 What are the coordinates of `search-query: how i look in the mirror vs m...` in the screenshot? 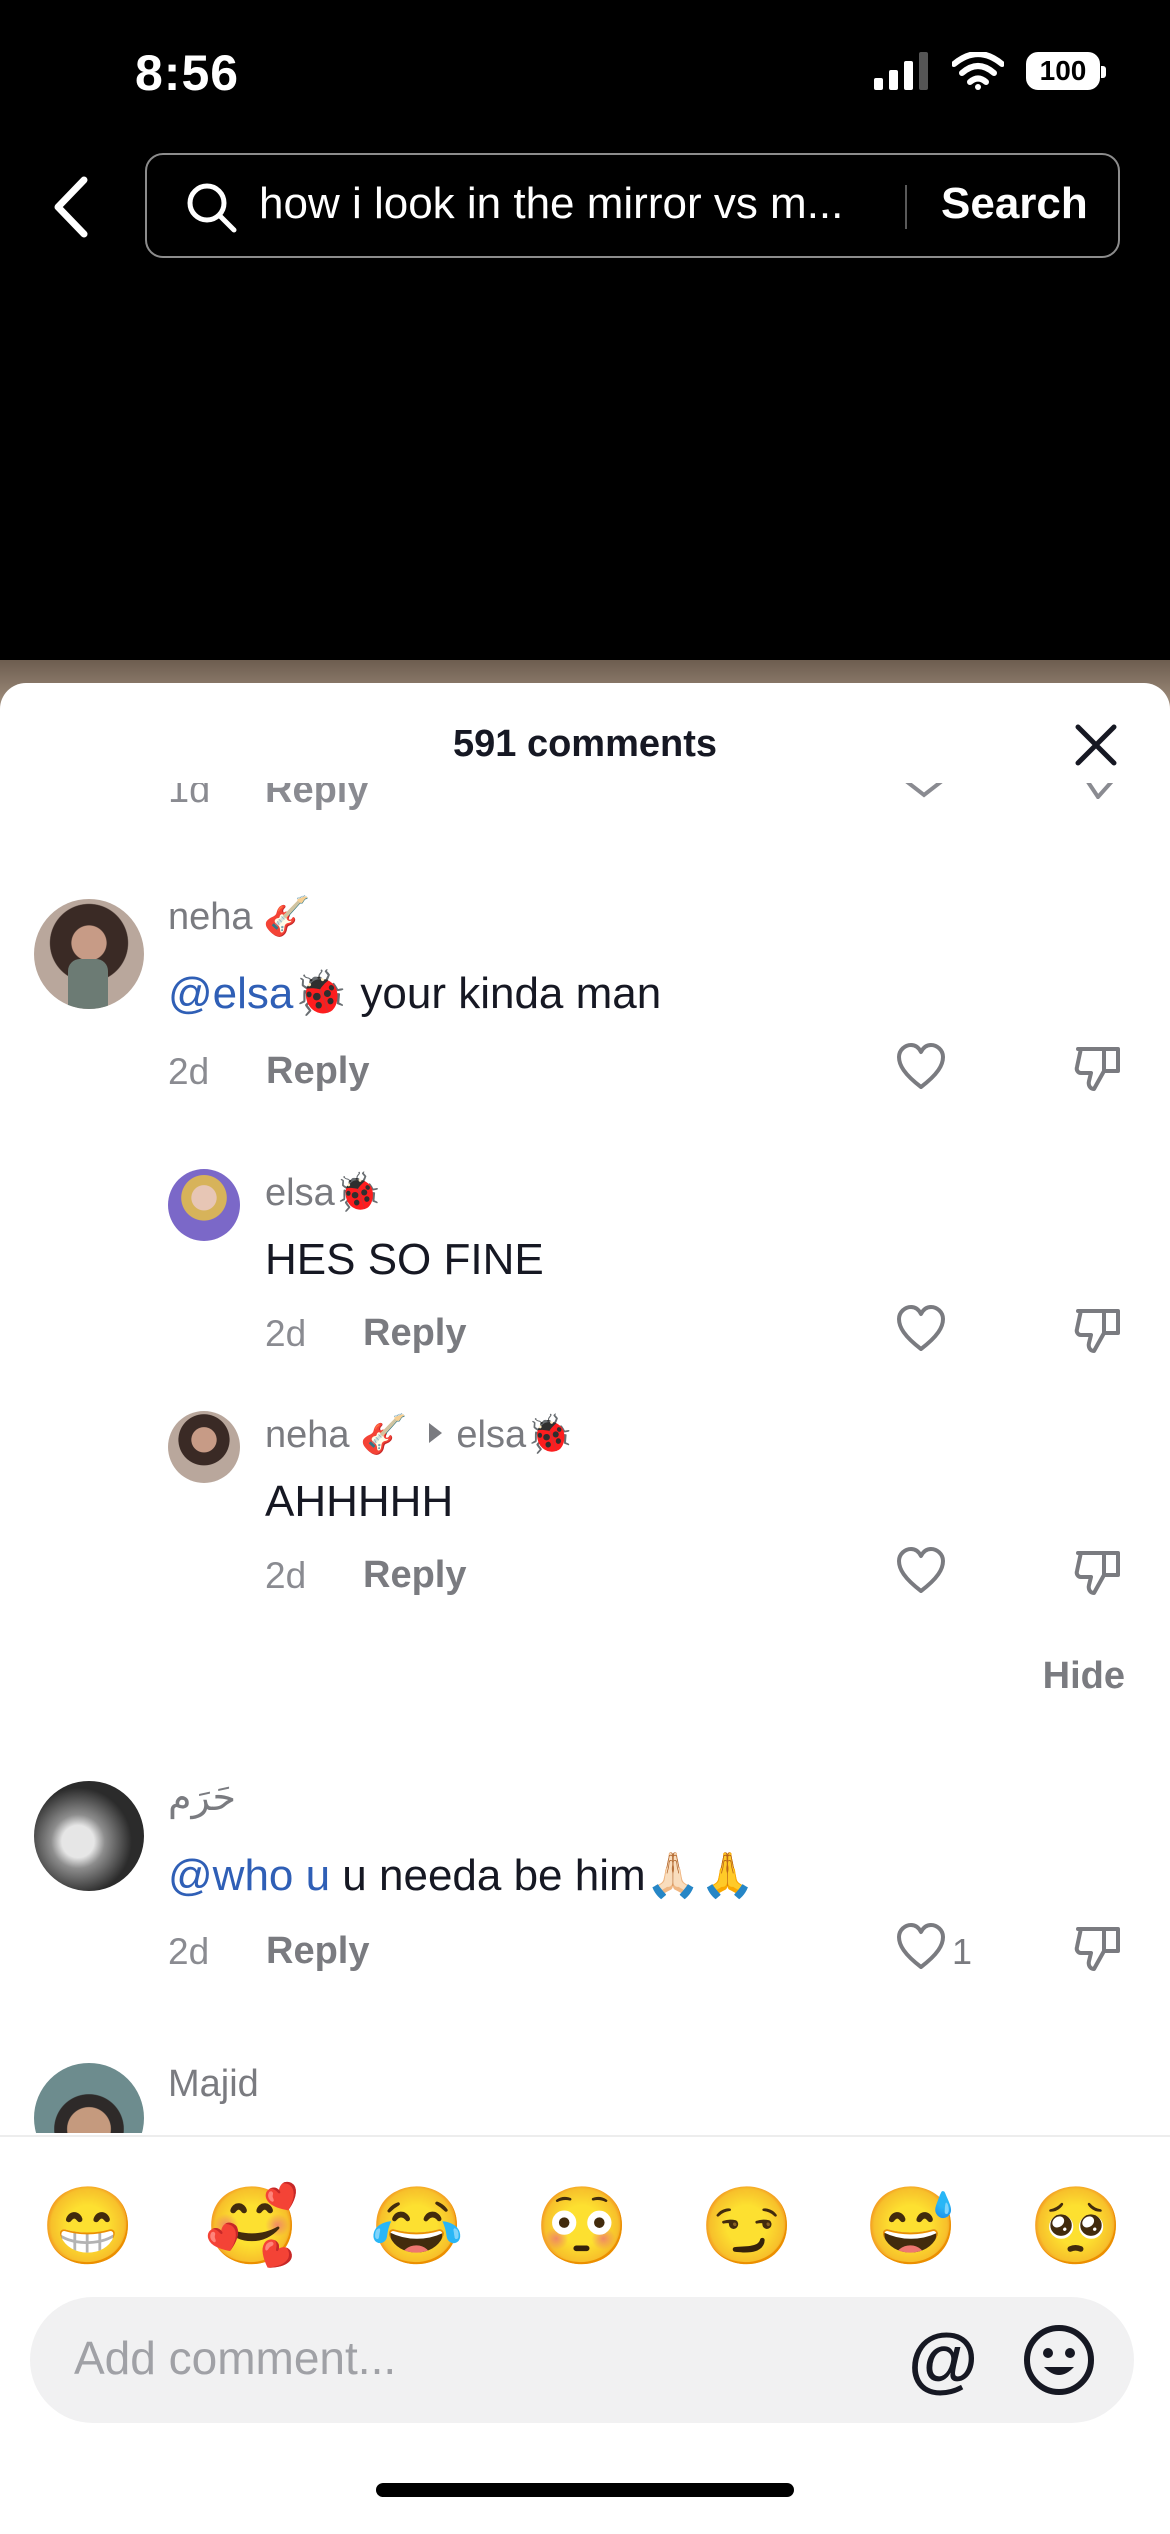 It's located at (649, 204).